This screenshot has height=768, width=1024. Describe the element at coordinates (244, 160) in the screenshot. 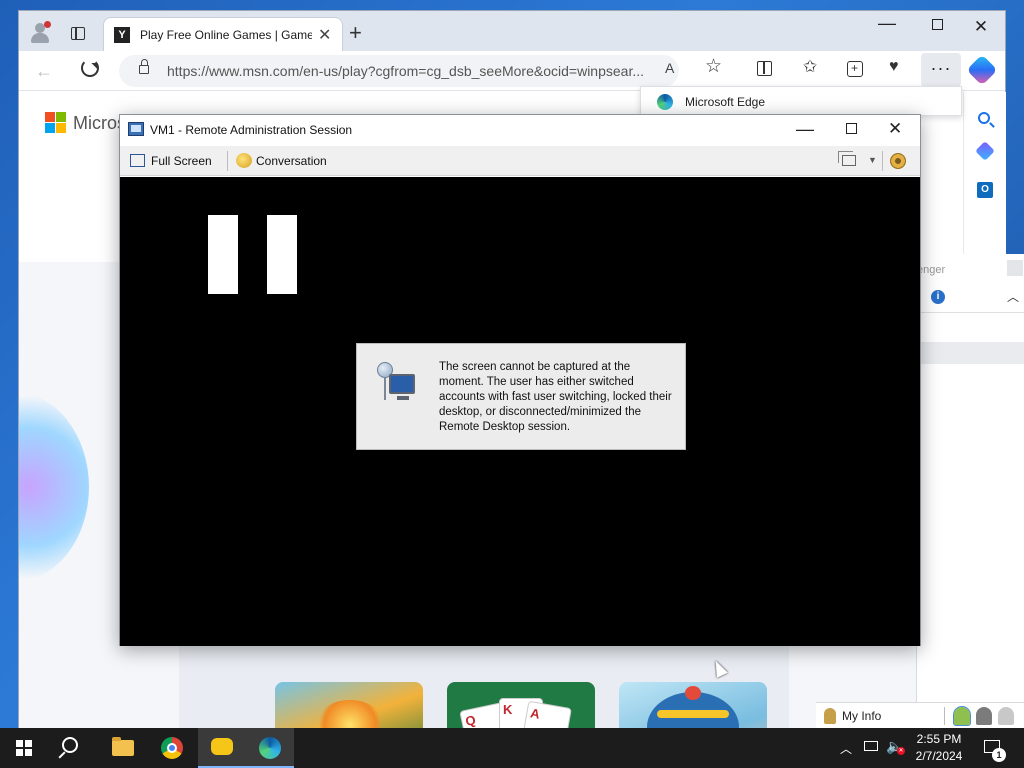

I see `conversation-icon` at that location.